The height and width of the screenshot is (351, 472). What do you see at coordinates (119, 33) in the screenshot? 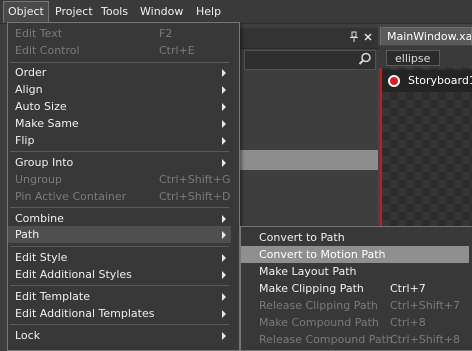
I see `menu-item-edit-text: Edit Text F2` at bounding box center [119, 33].